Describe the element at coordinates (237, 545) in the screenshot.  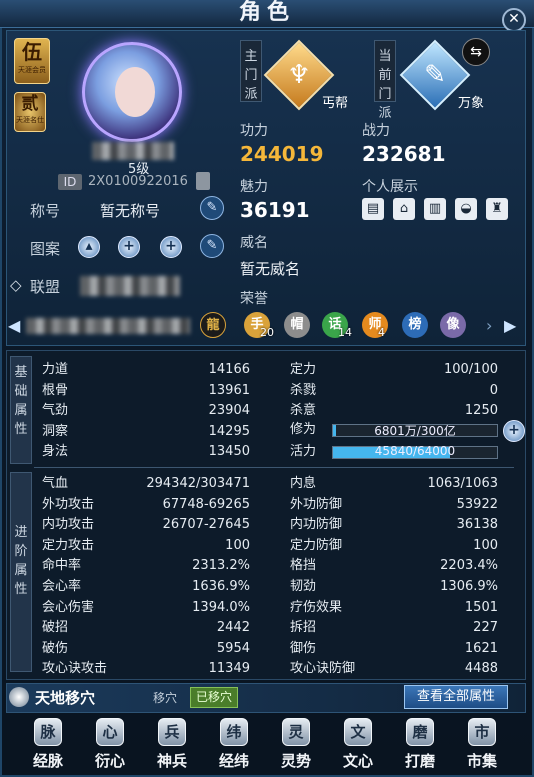
I see `stat-value: 100` at that location.